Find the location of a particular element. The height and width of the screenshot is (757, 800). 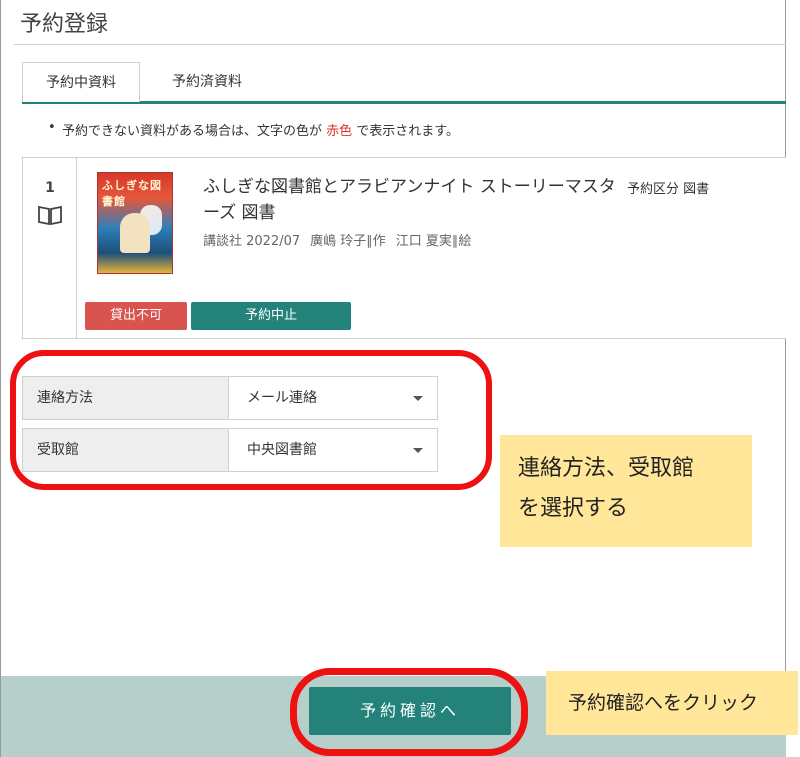

notice-text: • 予約できない資料がある場合は、文字の色が 赤色 で表示されます。 is located at coordinates (253, 129).